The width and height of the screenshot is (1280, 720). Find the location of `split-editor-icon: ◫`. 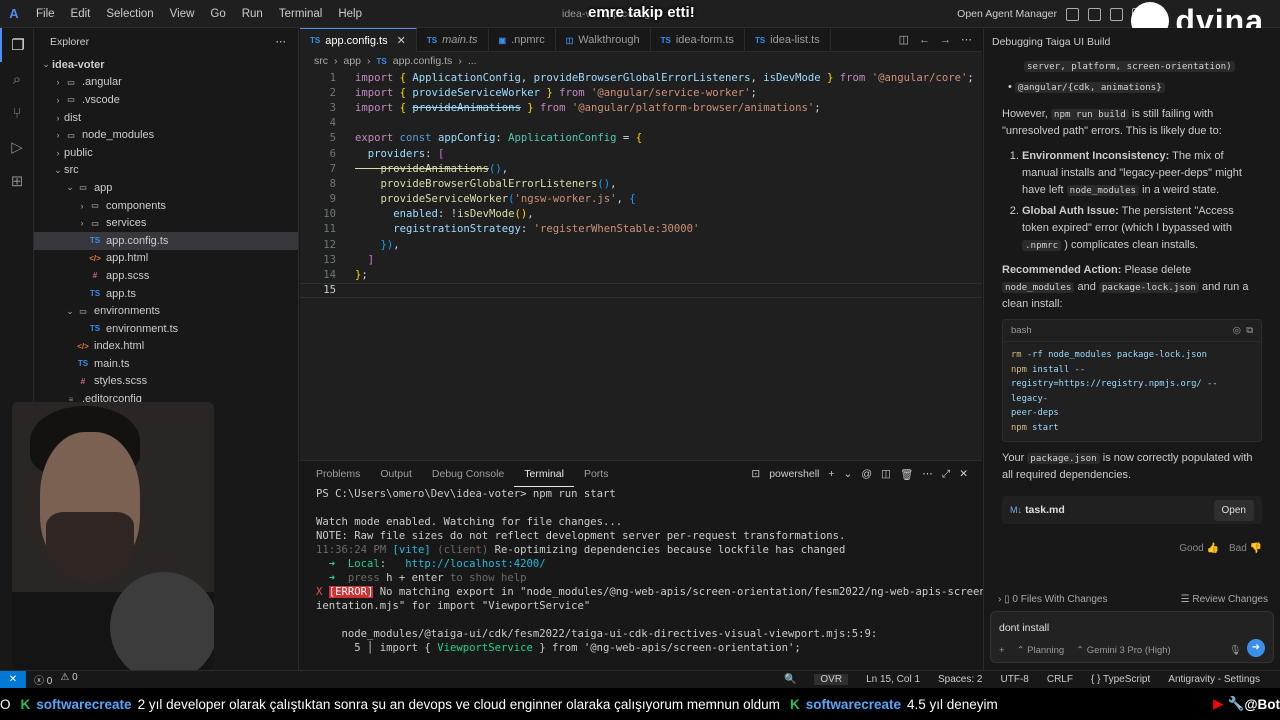

split-editor-icon: ◫ is located at coordinates (904, 39).